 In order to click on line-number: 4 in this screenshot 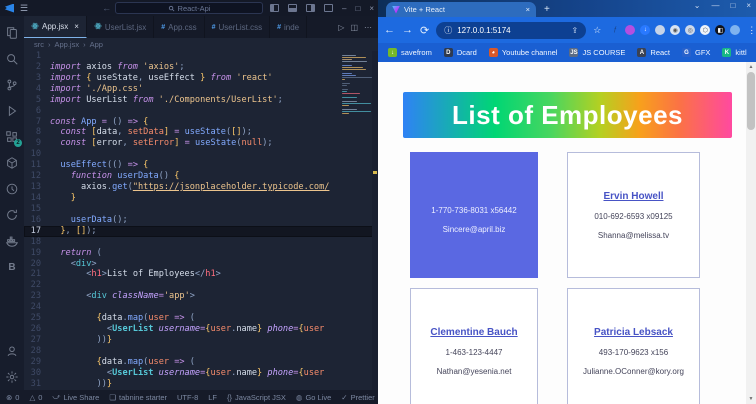, I will do `click(38, 88)`.